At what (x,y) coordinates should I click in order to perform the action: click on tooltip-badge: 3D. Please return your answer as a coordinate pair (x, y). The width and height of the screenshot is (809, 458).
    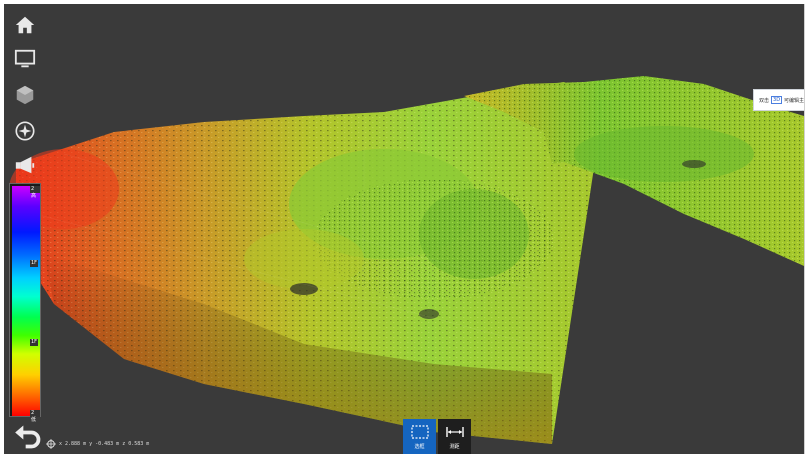
    Looking at the image, I should click on (777, 100).